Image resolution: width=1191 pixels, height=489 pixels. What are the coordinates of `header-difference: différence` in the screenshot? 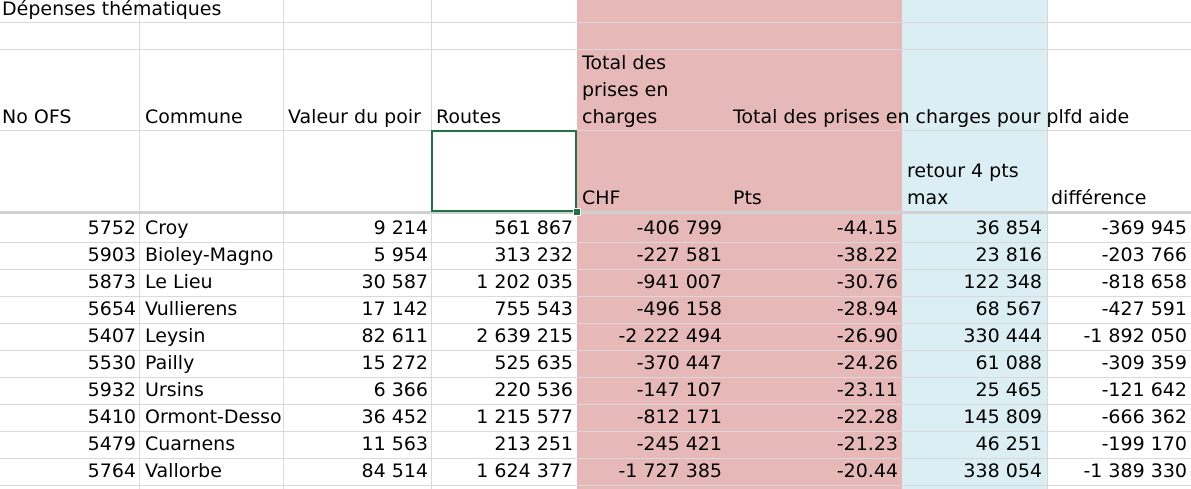 It's located at (1098, 198).